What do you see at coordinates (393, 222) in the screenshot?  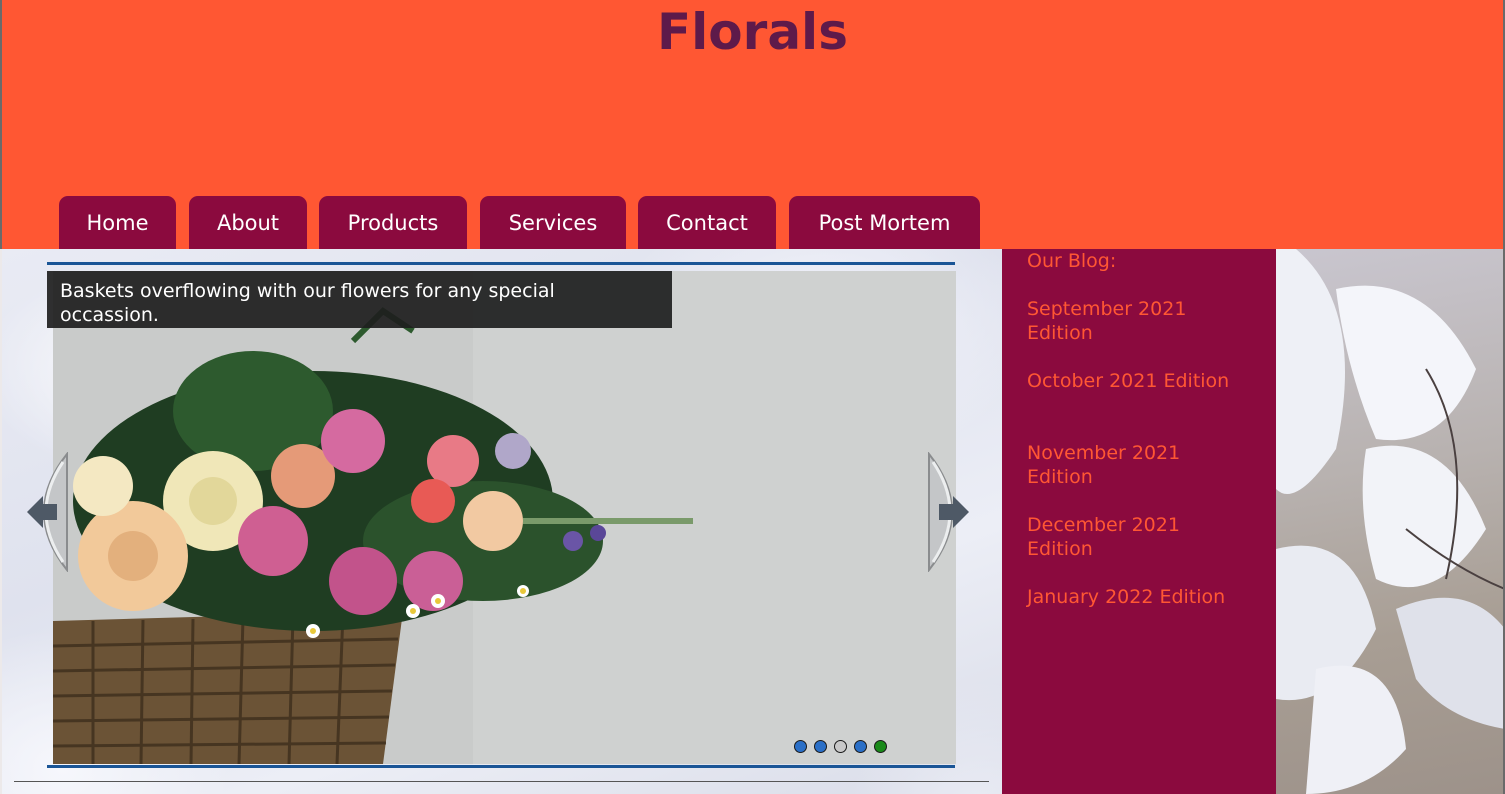 I see `nav-tab-products: Products` at bounding box center [393, 222].